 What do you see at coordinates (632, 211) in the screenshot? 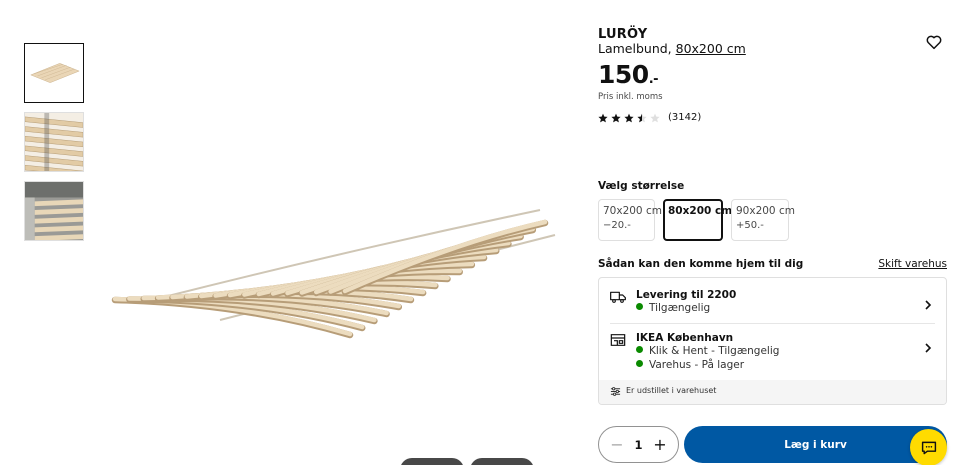
I see `size-option-label: 70x200 cm` at bounding box center [632, 211].